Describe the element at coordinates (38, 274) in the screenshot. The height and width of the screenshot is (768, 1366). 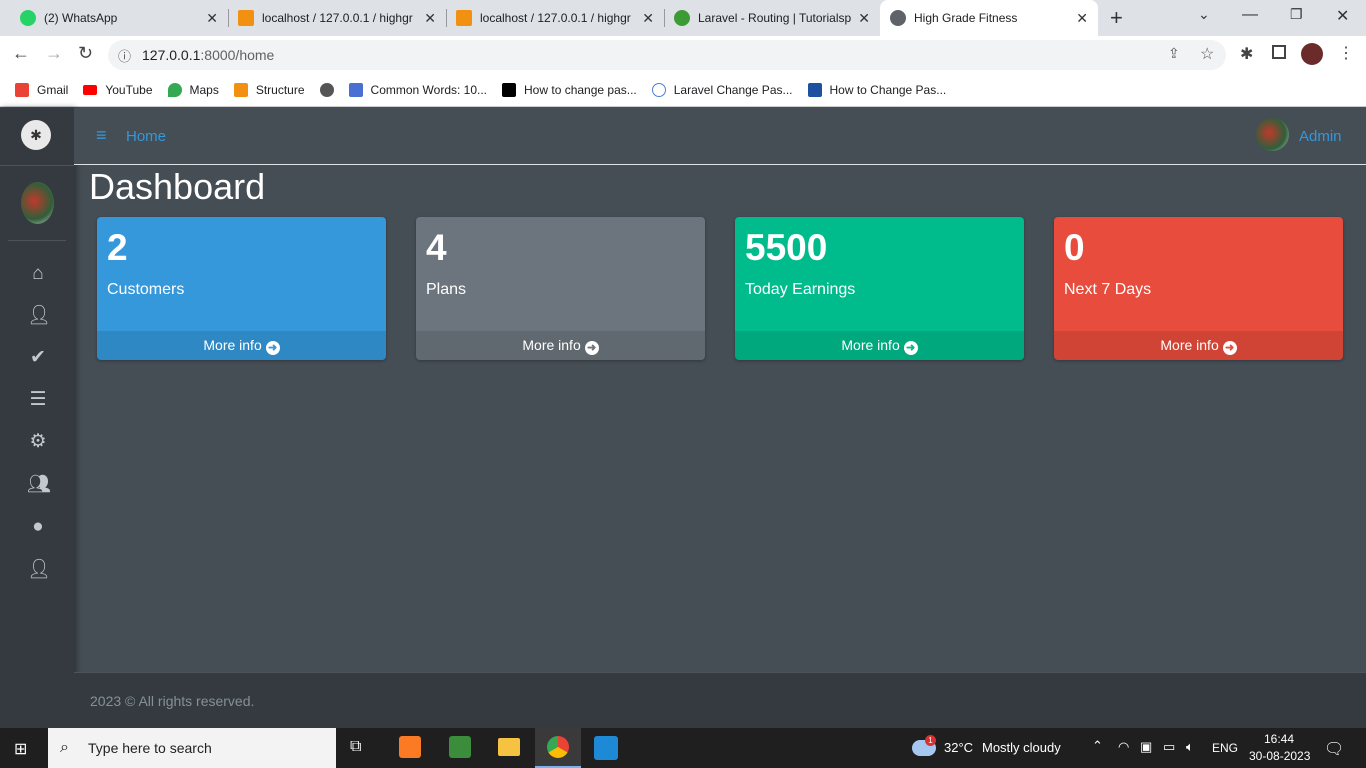
I see `home-icon: ⌂` at that location.